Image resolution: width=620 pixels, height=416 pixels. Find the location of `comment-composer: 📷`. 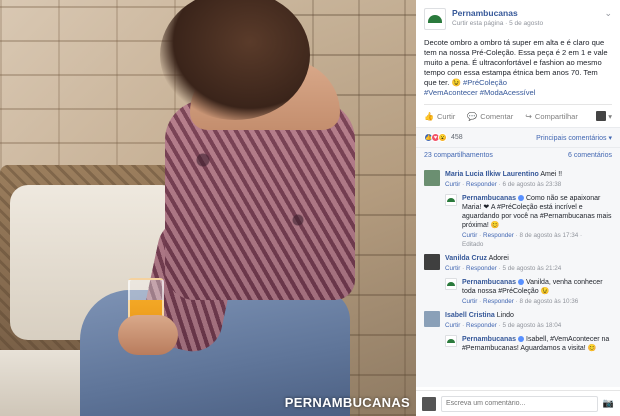

comment-composer: 📷 is located at coordinates (518, 403).